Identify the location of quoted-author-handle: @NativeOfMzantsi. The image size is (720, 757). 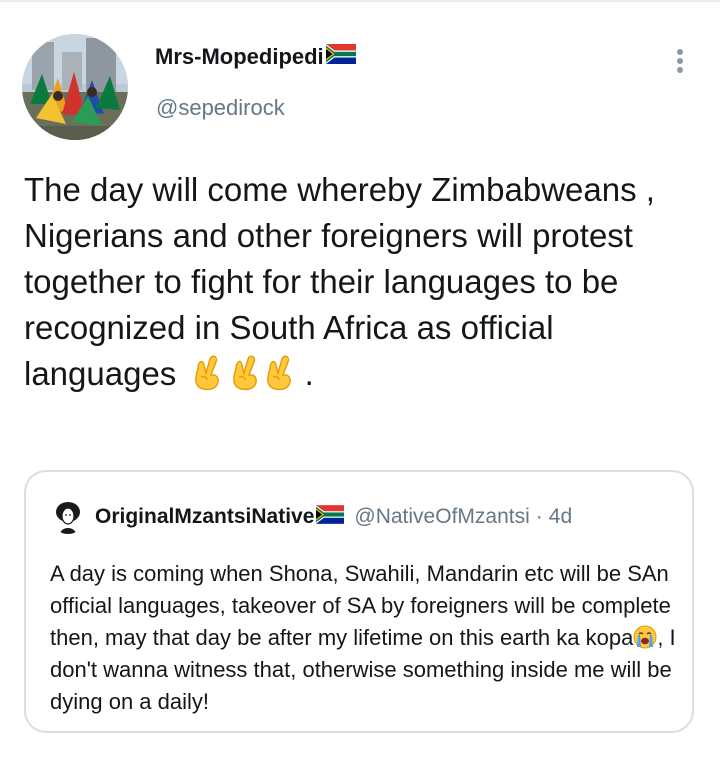
(441, 517).